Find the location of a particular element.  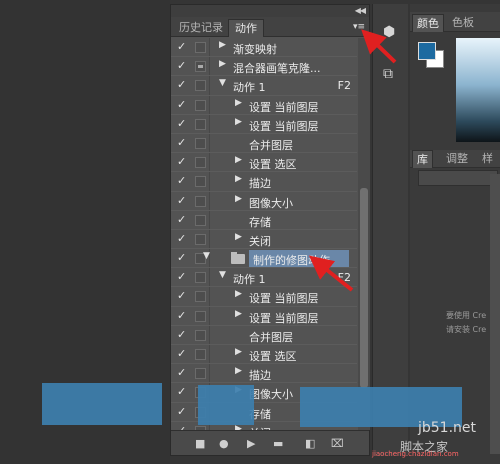

tab-adjustments: 调整 is located at coordinates (457, 159).